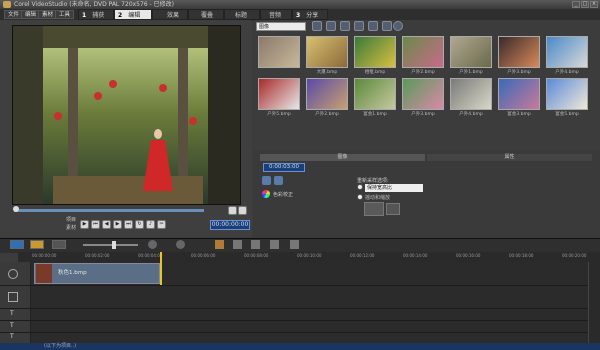 Image resolution: width=600 pixels, height=350 pixels. Describe the element at coordinates (161, 268) in the screenshot. I see `playhead` at that location.